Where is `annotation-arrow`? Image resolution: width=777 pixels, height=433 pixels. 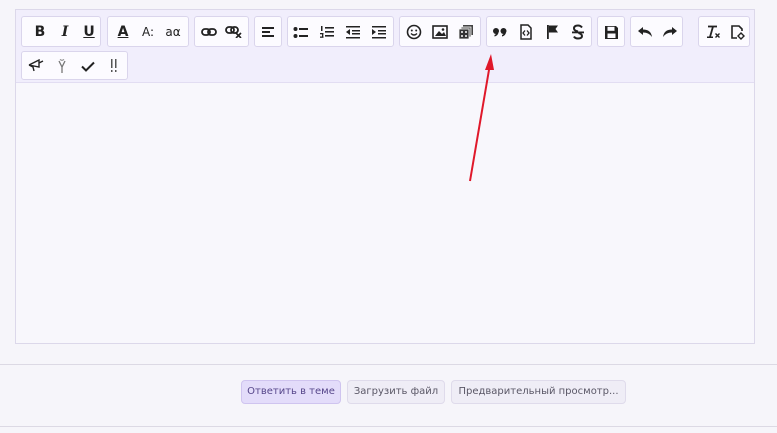
annotation-arrow is located at coordinates (481, 118).